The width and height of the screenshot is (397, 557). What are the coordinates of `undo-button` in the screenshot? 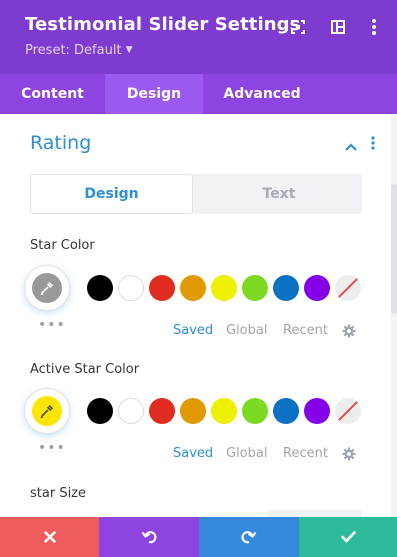 It's located at (149, 537).